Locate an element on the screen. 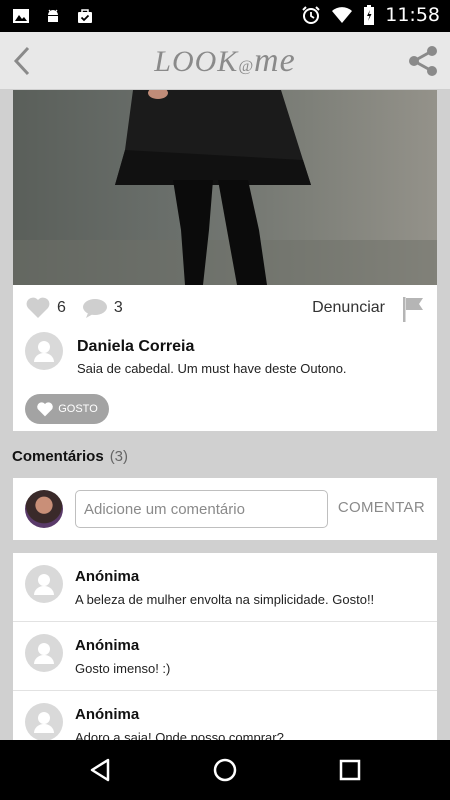  report-link: Denunciar is located at coordinates (348, 308).